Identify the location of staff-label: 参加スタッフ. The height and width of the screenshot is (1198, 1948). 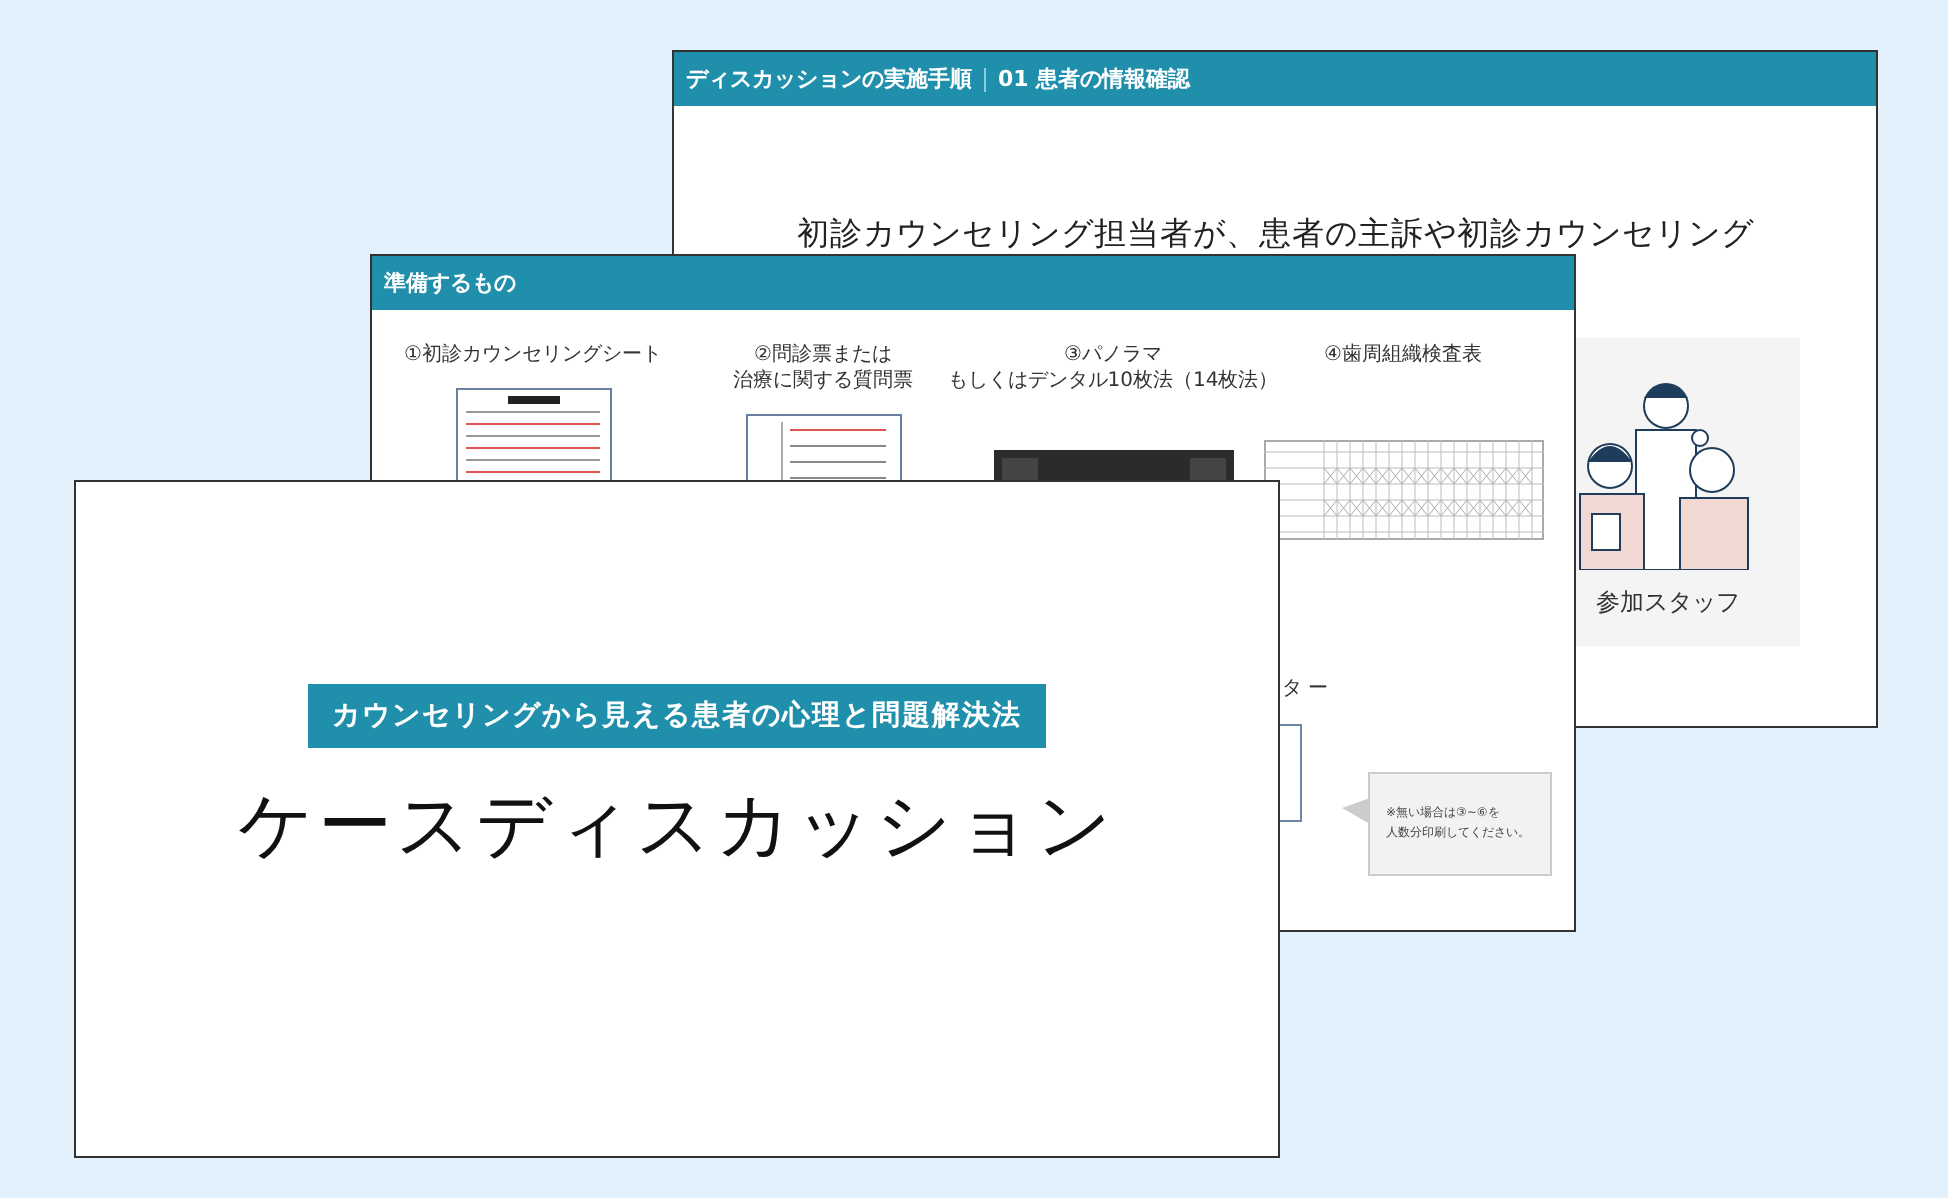
(1668, 603).